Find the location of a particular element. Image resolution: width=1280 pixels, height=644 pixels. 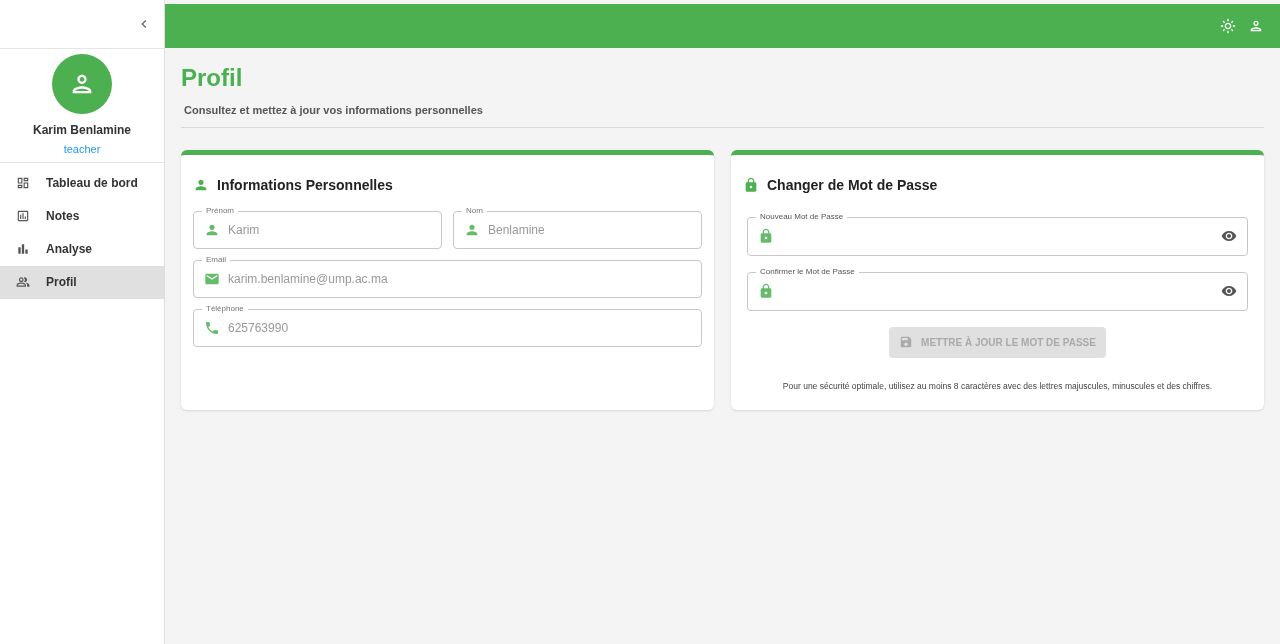

nav-item: Profil is located at coordinates (82, 282).